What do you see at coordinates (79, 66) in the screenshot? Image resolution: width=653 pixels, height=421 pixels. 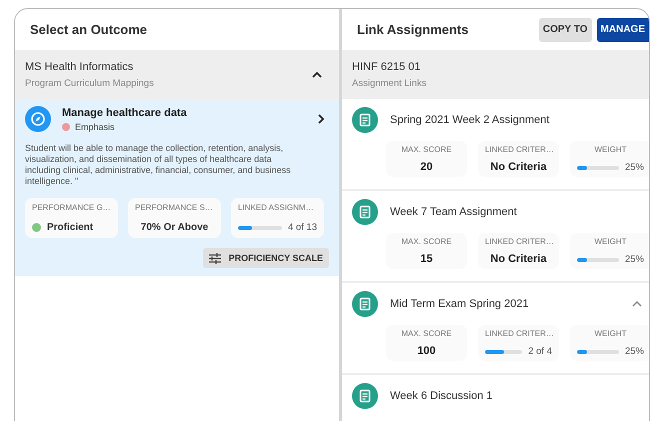 I see `program-name: MS Health Informatics` at bounding box center [79, 66].